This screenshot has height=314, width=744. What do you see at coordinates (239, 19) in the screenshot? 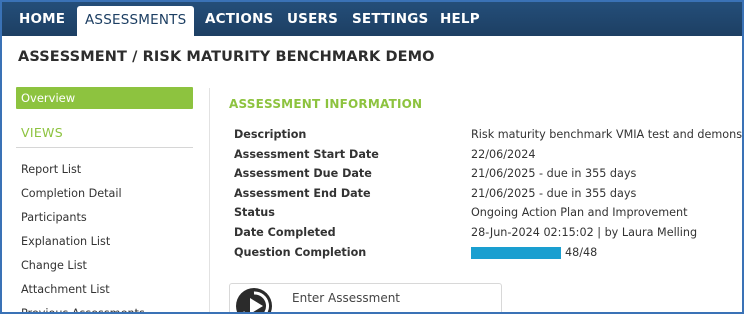
I see `nav-actions: ACTIONS` at bounding box center [239, 19].